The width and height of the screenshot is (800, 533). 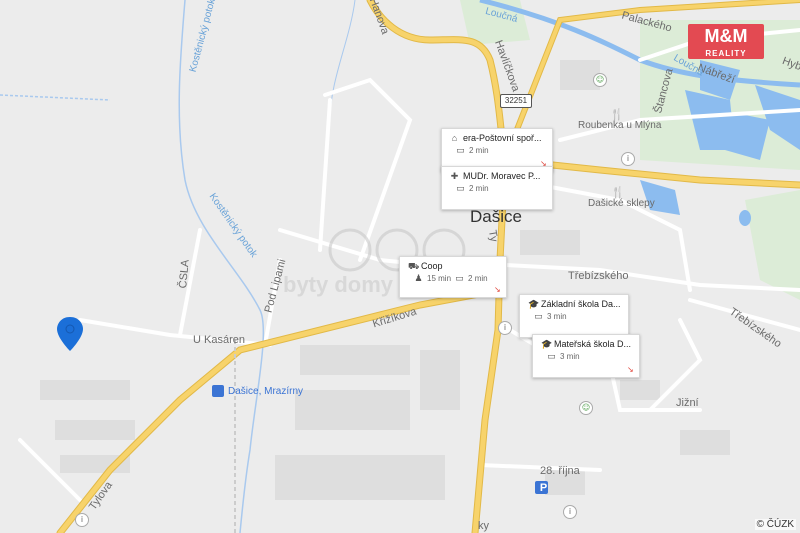 I want to click on road-number-shield: 32251, so click(x=516, y=101).